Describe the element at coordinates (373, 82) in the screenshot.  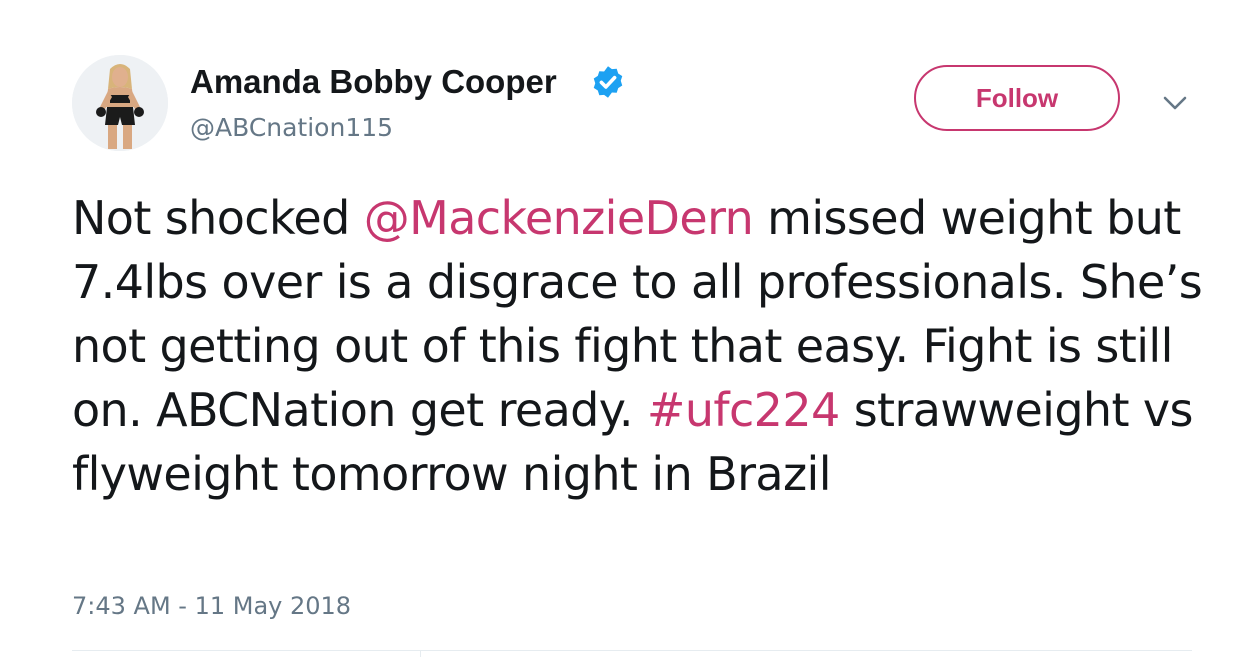
I see `display-name: Amanda Bobby Cooper` at that location.